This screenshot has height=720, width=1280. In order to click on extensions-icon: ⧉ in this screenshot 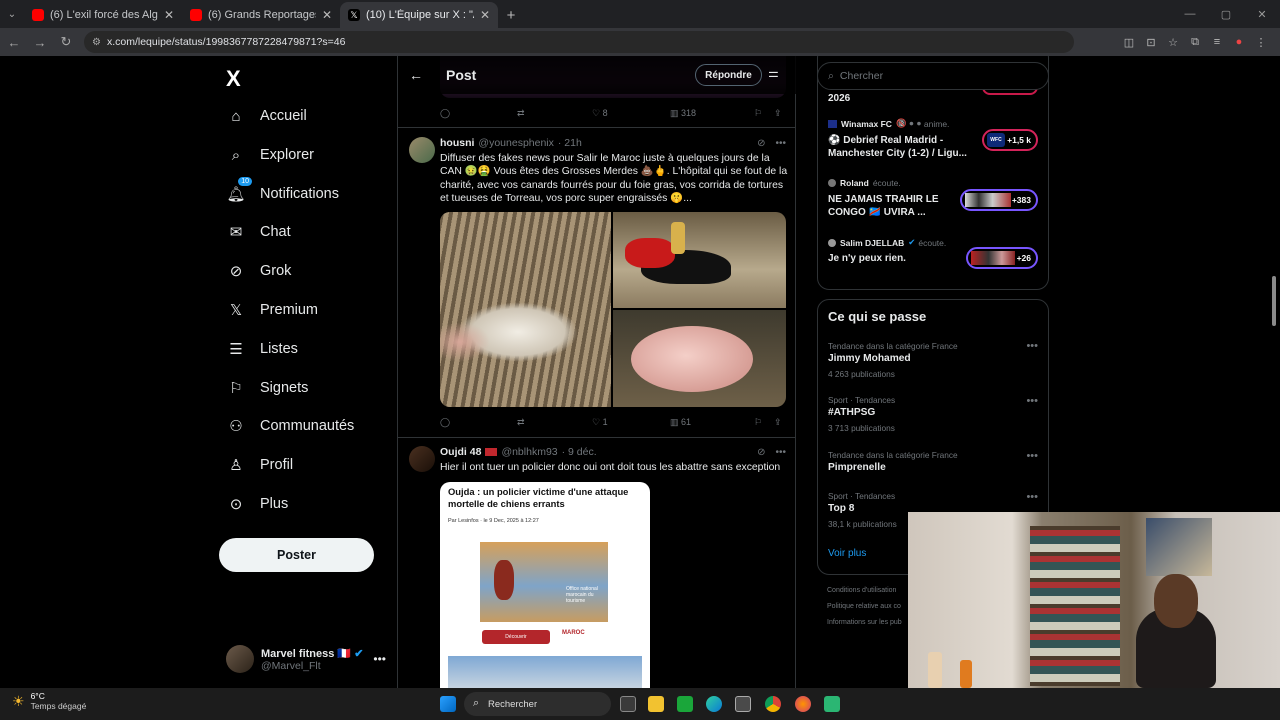, I will do `click(1195, 42)`.